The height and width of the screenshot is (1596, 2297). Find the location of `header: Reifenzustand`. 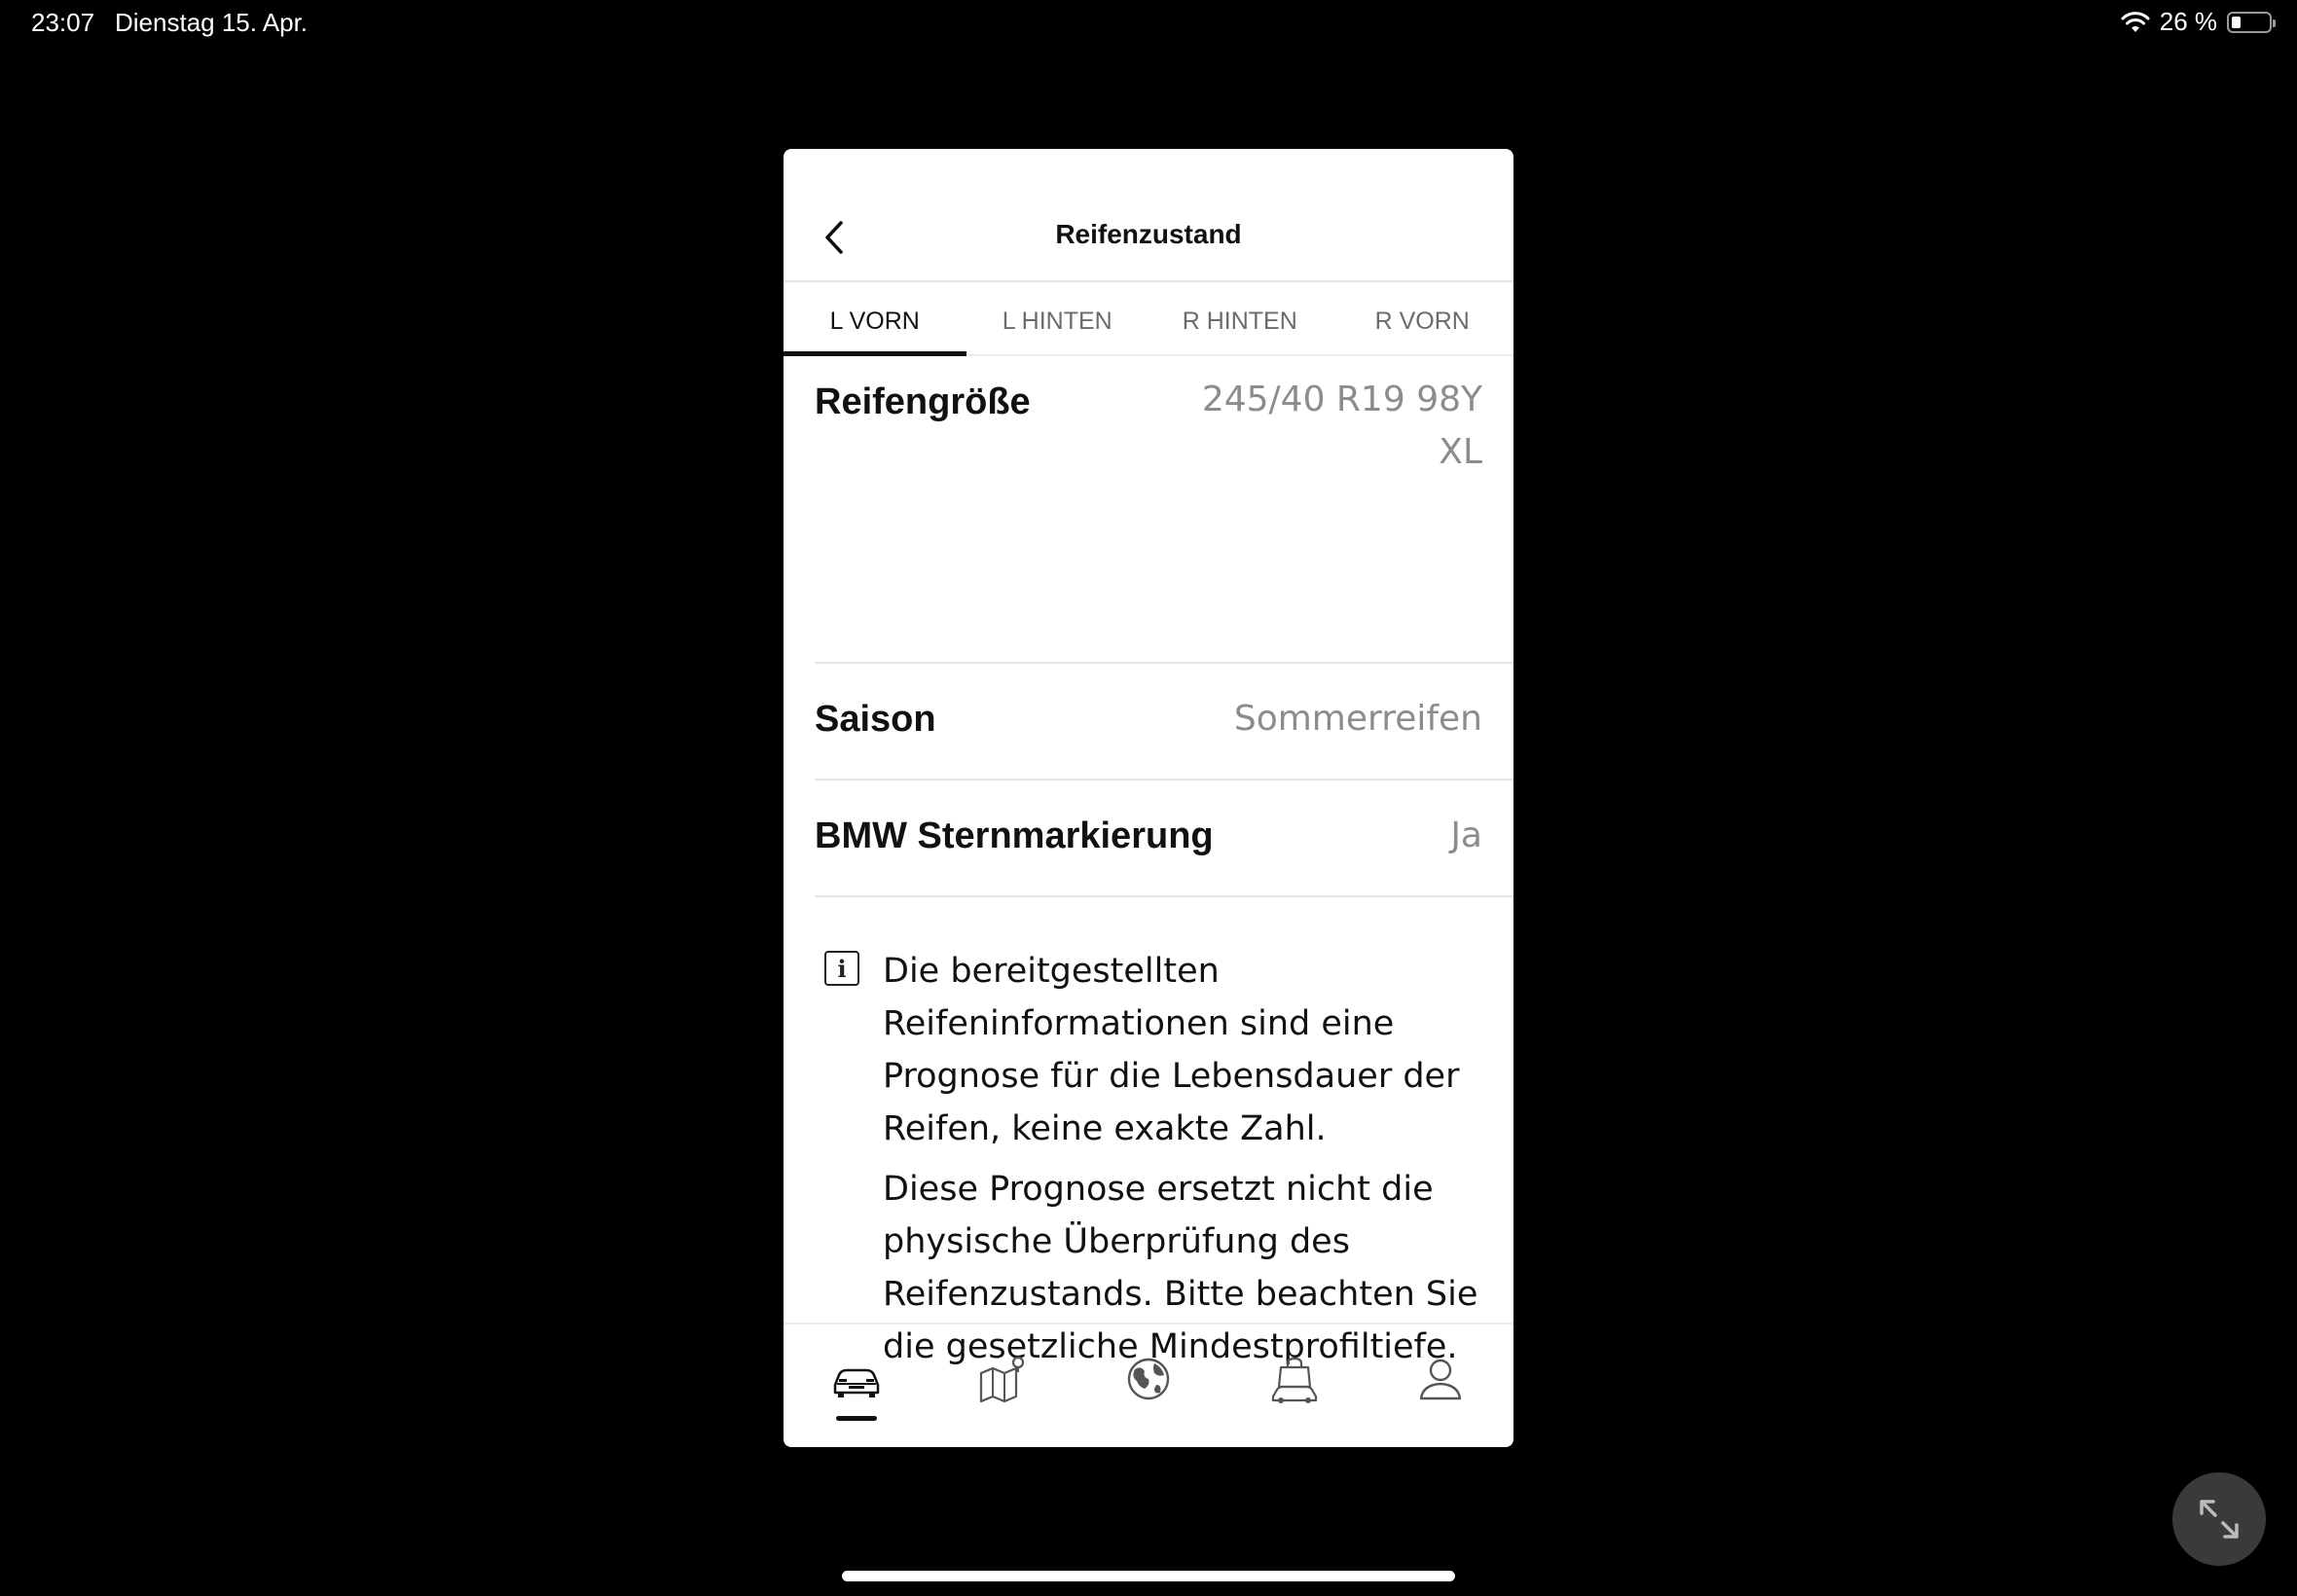

header: Reifenzustand is located at coordinates (1148, 215).